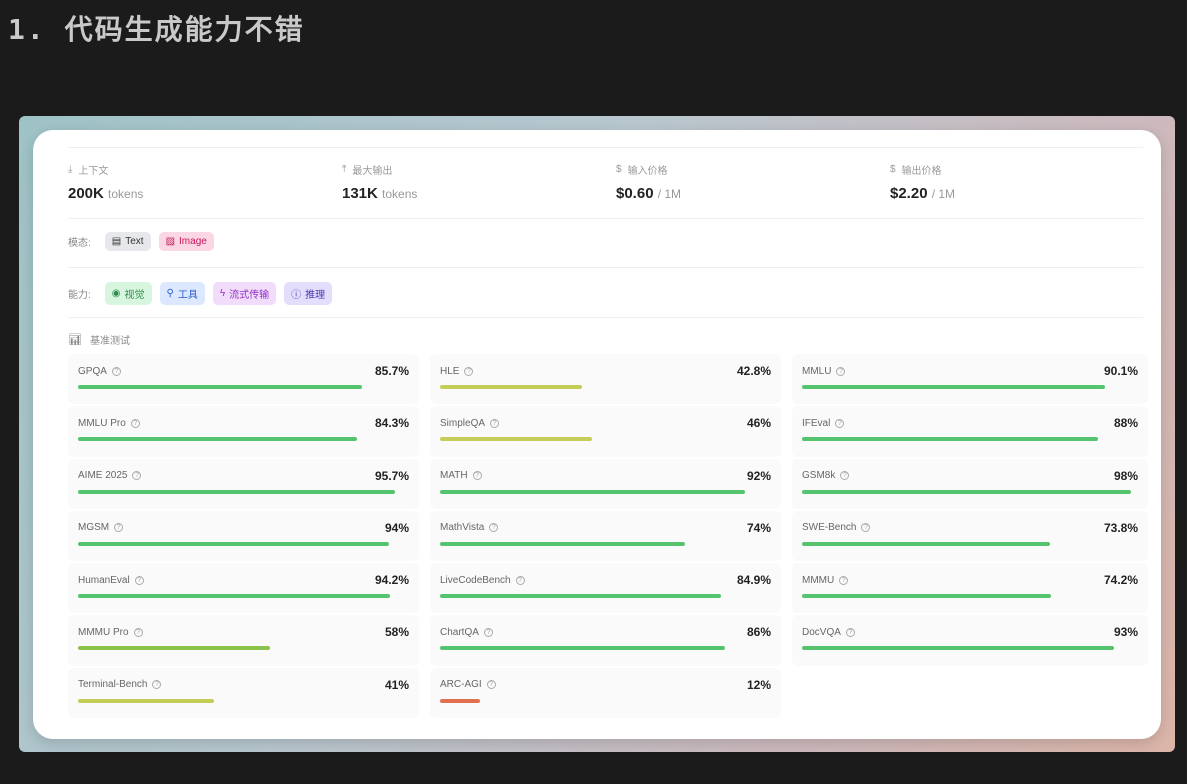  Describe the element at coordinates (459, 632) in the screenshot. I see `benchmark-name: ChartQA` at that location.